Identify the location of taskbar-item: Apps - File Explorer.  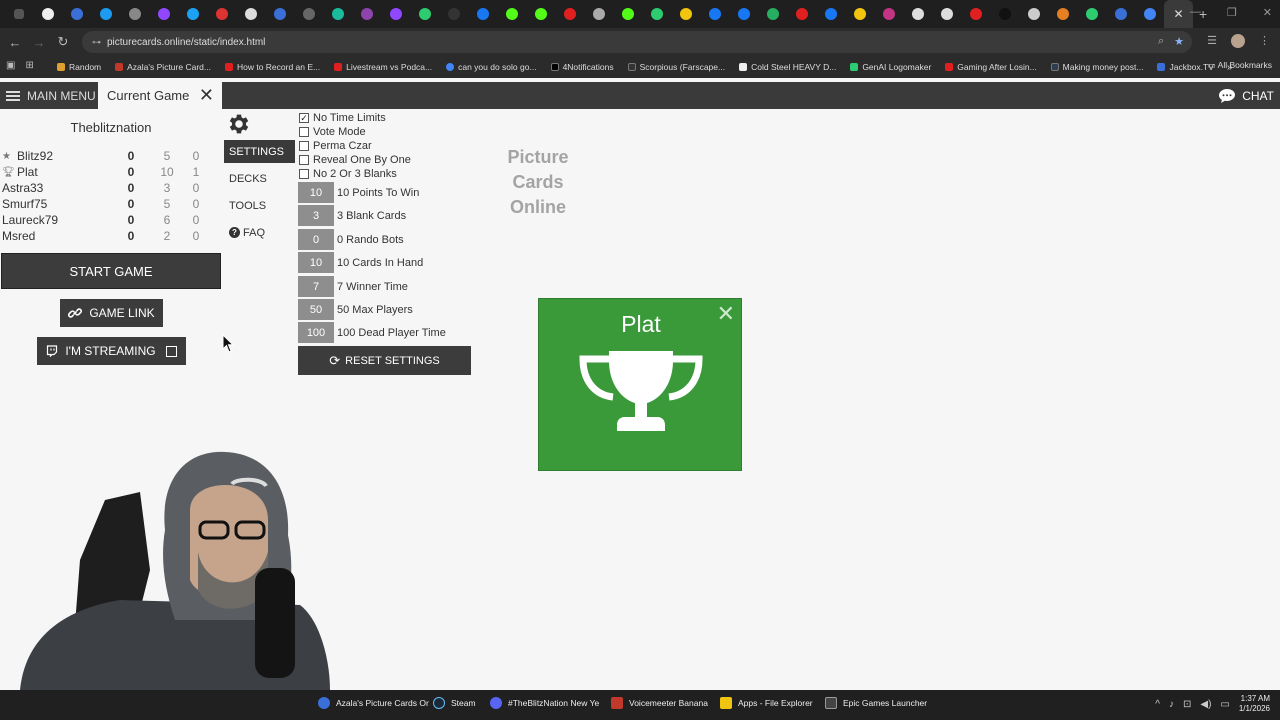
(766, 703).